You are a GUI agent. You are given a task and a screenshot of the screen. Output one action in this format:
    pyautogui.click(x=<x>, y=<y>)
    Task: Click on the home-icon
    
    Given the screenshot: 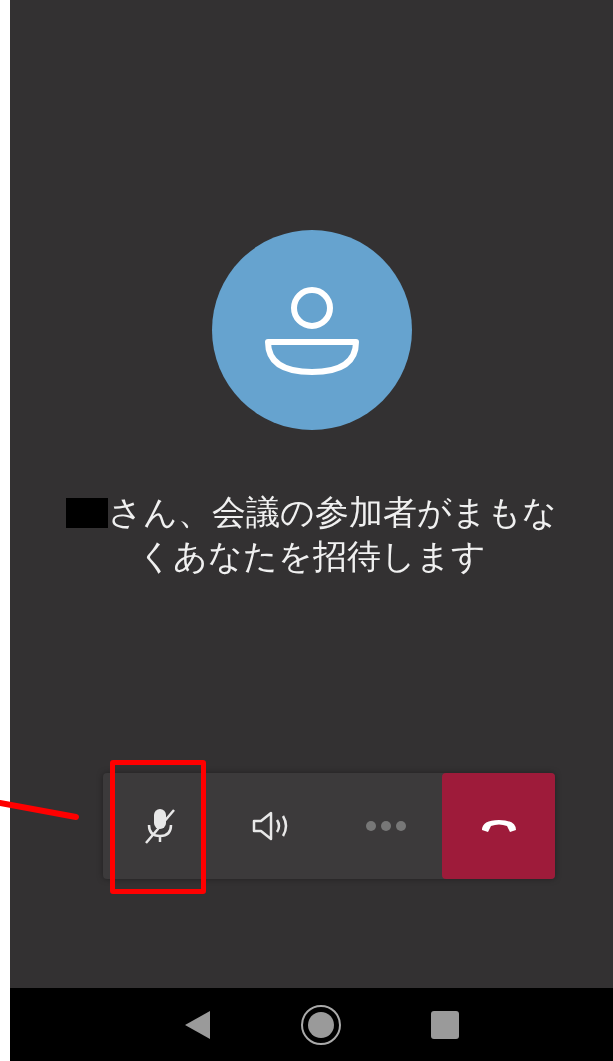 What is the action you would take?
    pyautogui.click(x=321, y=1024)
    